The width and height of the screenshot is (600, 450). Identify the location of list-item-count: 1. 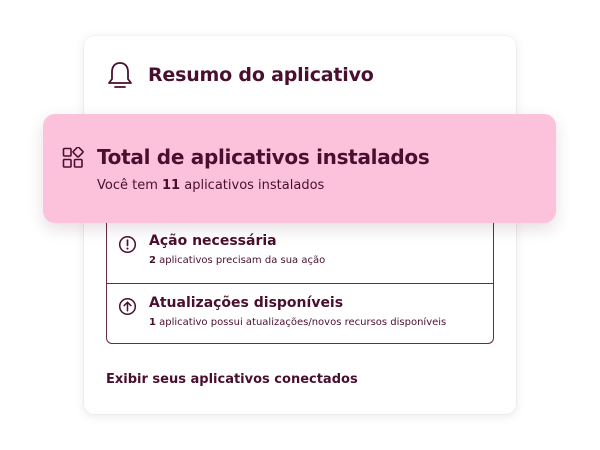
(152, 322).